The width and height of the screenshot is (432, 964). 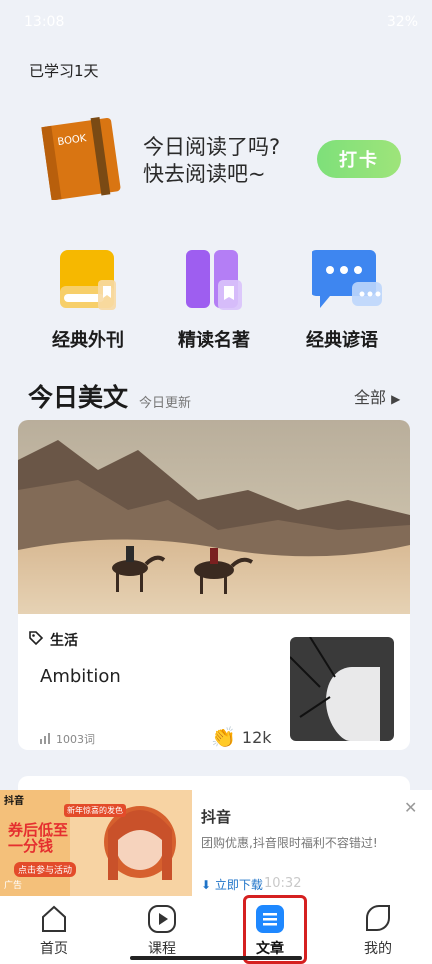 I want to click on tag-label: 生活, so click(x=64, y=641).